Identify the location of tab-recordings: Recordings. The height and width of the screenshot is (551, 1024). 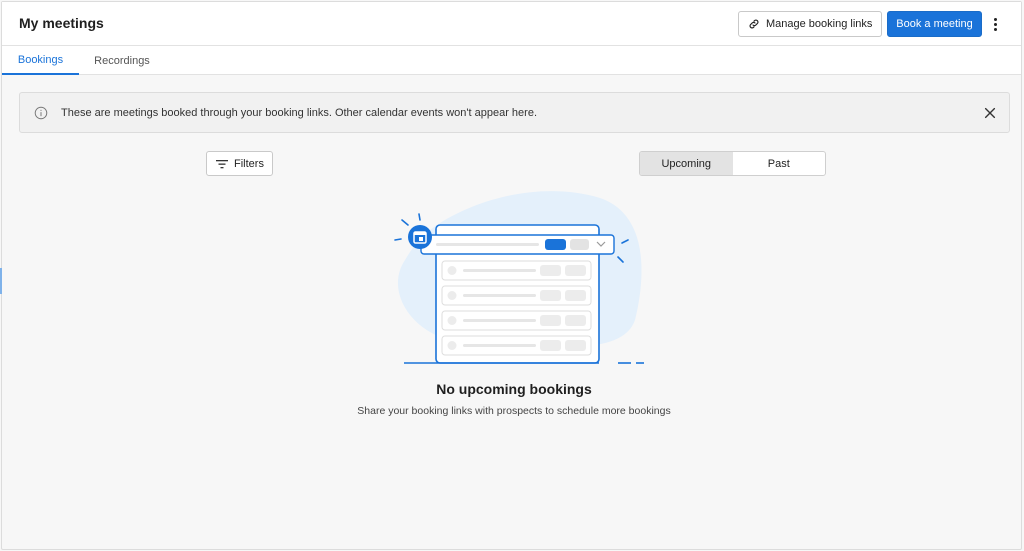
(122, 60).